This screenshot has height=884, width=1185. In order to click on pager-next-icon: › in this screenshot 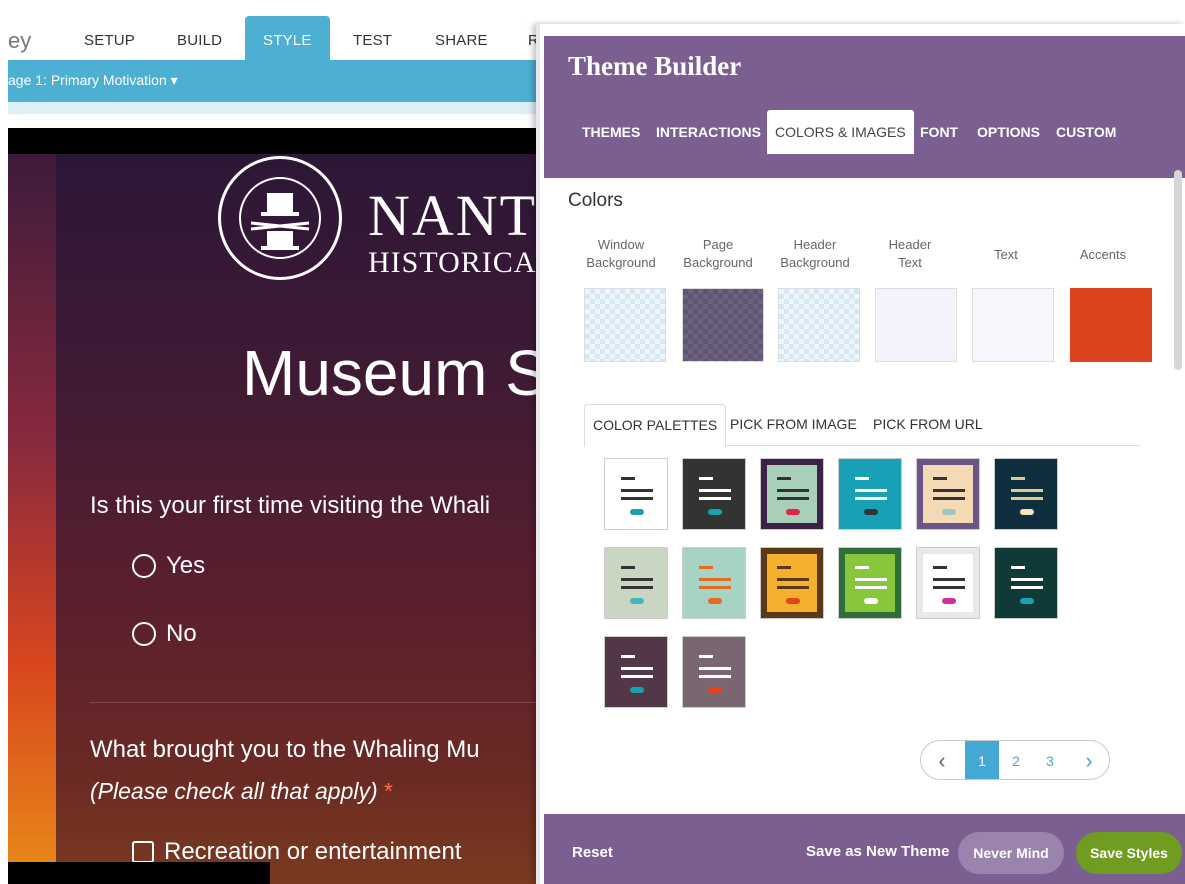, I will do `click(1089, 760)`.